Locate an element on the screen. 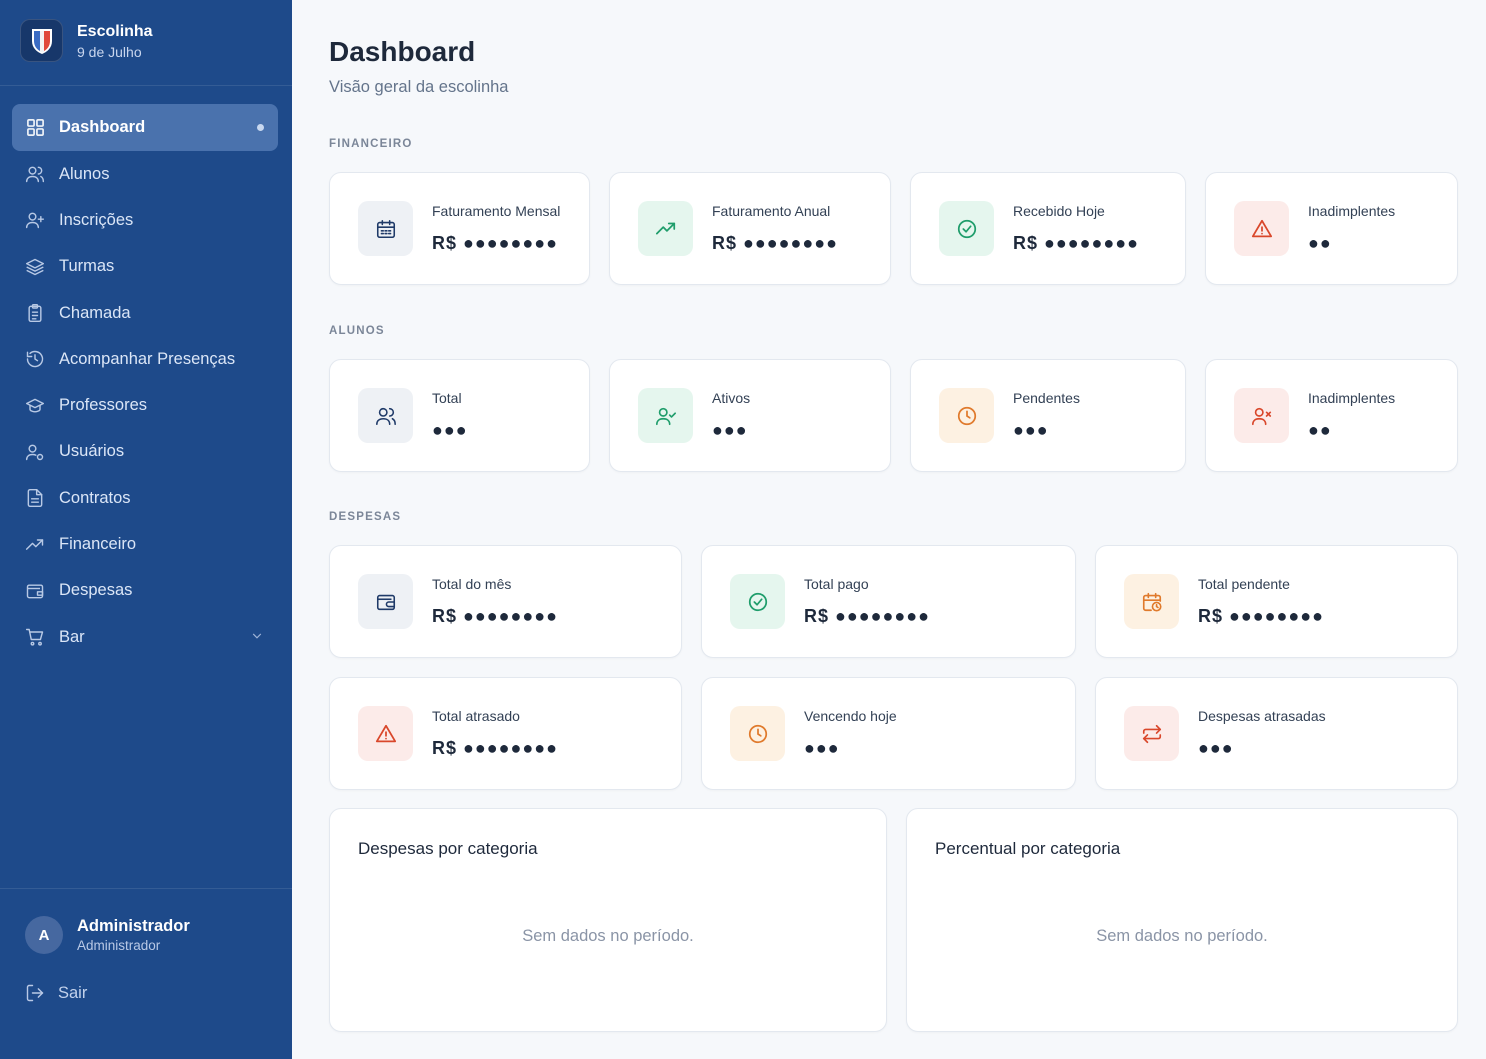 The height and width of the screenshot is (1059, 1486). stat-card-total-do-mes: Total do mês R$ ●●●●●●●● is located at coordinates (505, 601).